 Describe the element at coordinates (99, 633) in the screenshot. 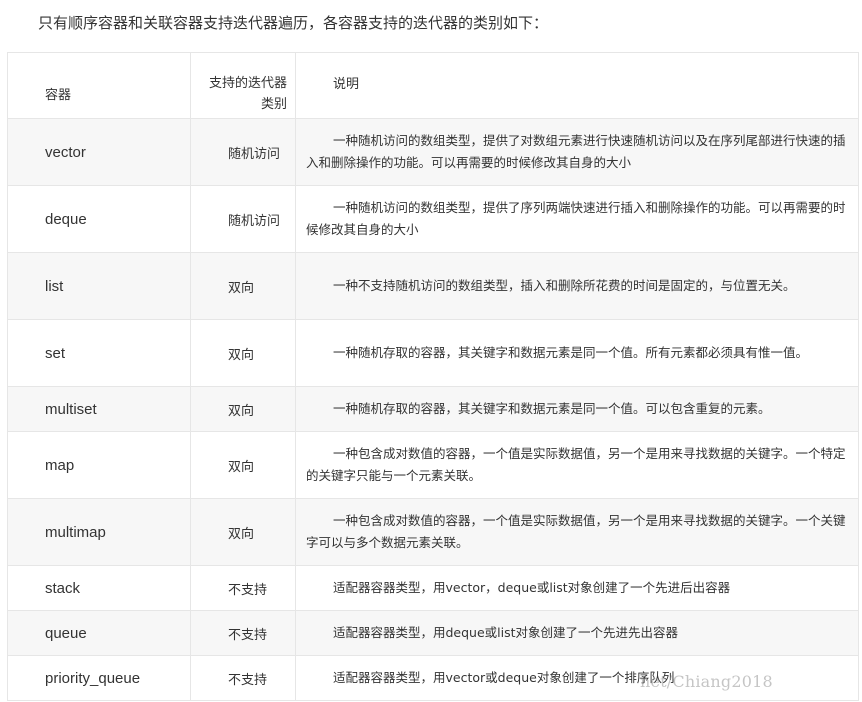

I see `container-name: queue` at that location.